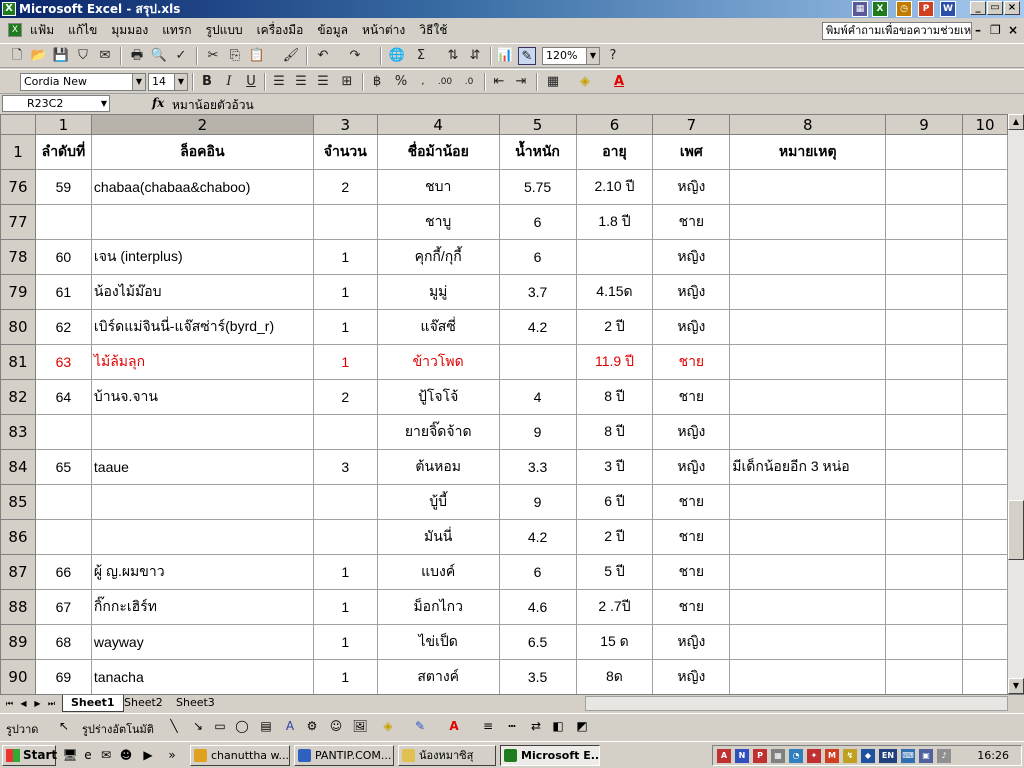 This screenshot has width=1024, height=768. I want to click on copy-icon: ⎘, so click(235, 56).